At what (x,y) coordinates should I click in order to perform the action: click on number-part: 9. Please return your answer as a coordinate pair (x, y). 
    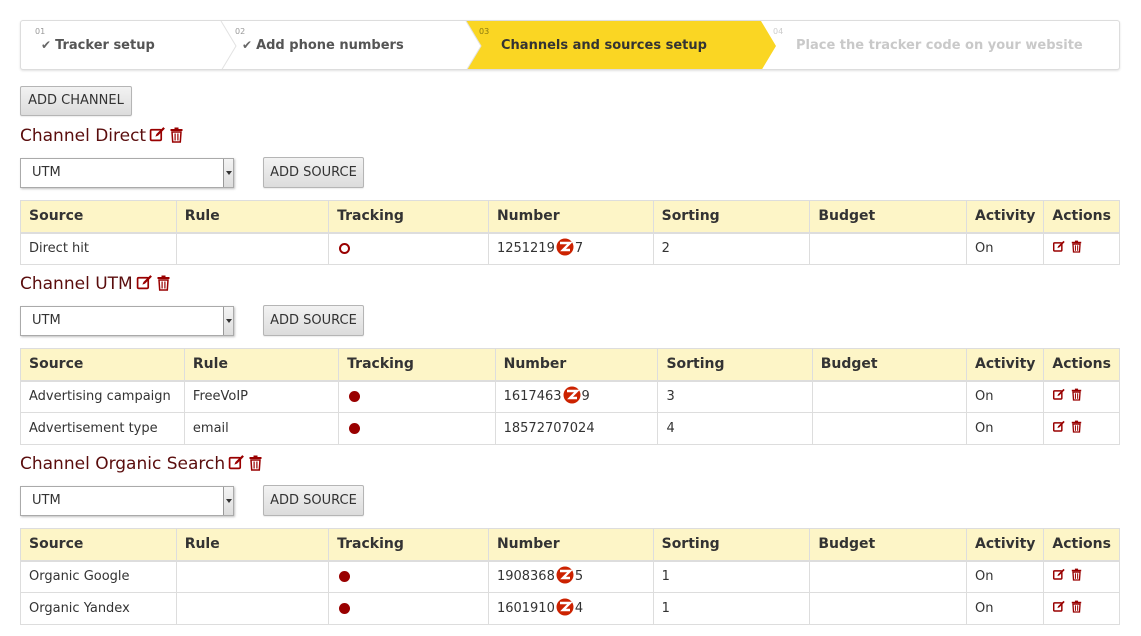
    Looking at the image, I should click on (585, 396).